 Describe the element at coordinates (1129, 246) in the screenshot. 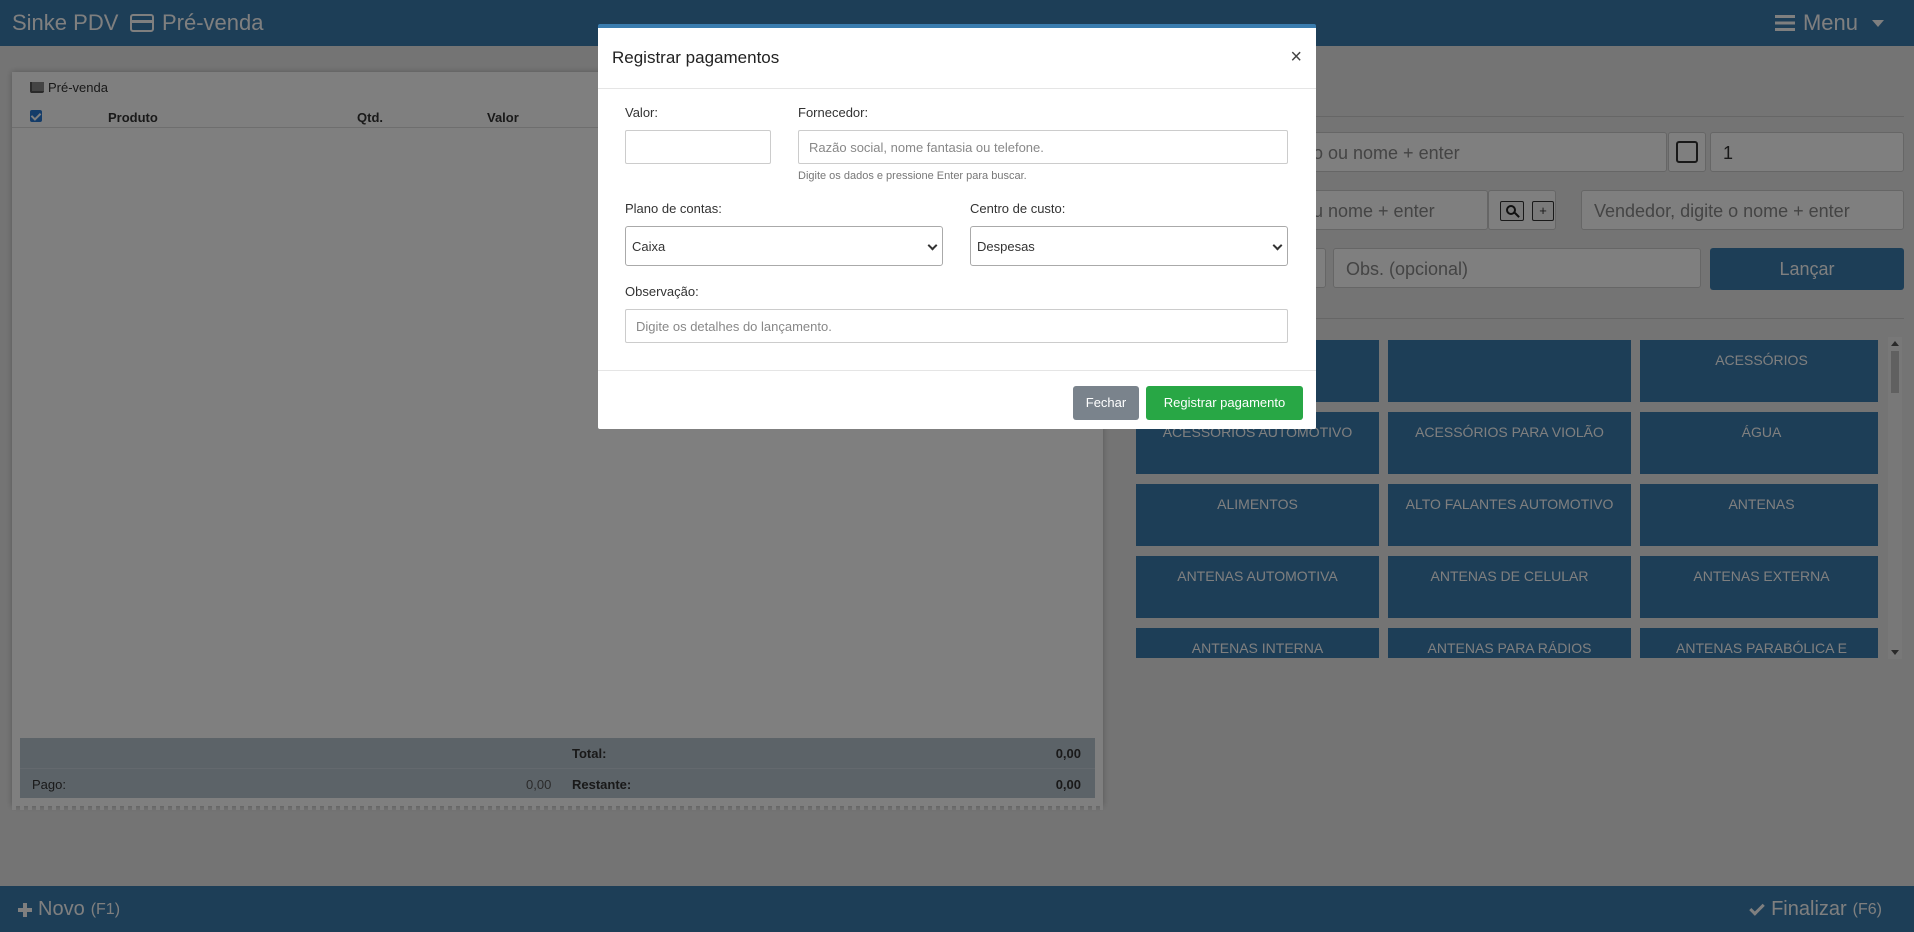

I see `centro-select: Despesas` at that location.